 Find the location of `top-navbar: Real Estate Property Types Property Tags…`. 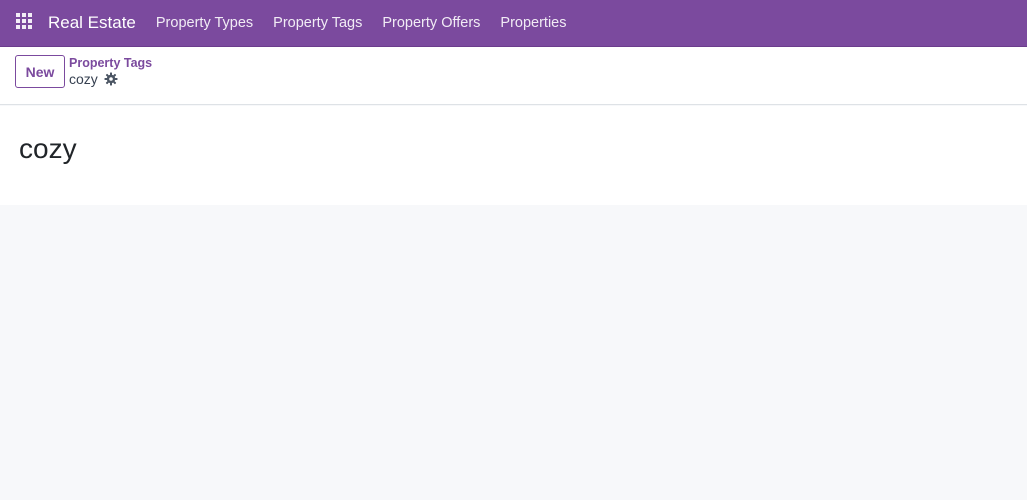

top-navbar: Real Estate Property Types Property Tags… is located at coordinates (513, 23).